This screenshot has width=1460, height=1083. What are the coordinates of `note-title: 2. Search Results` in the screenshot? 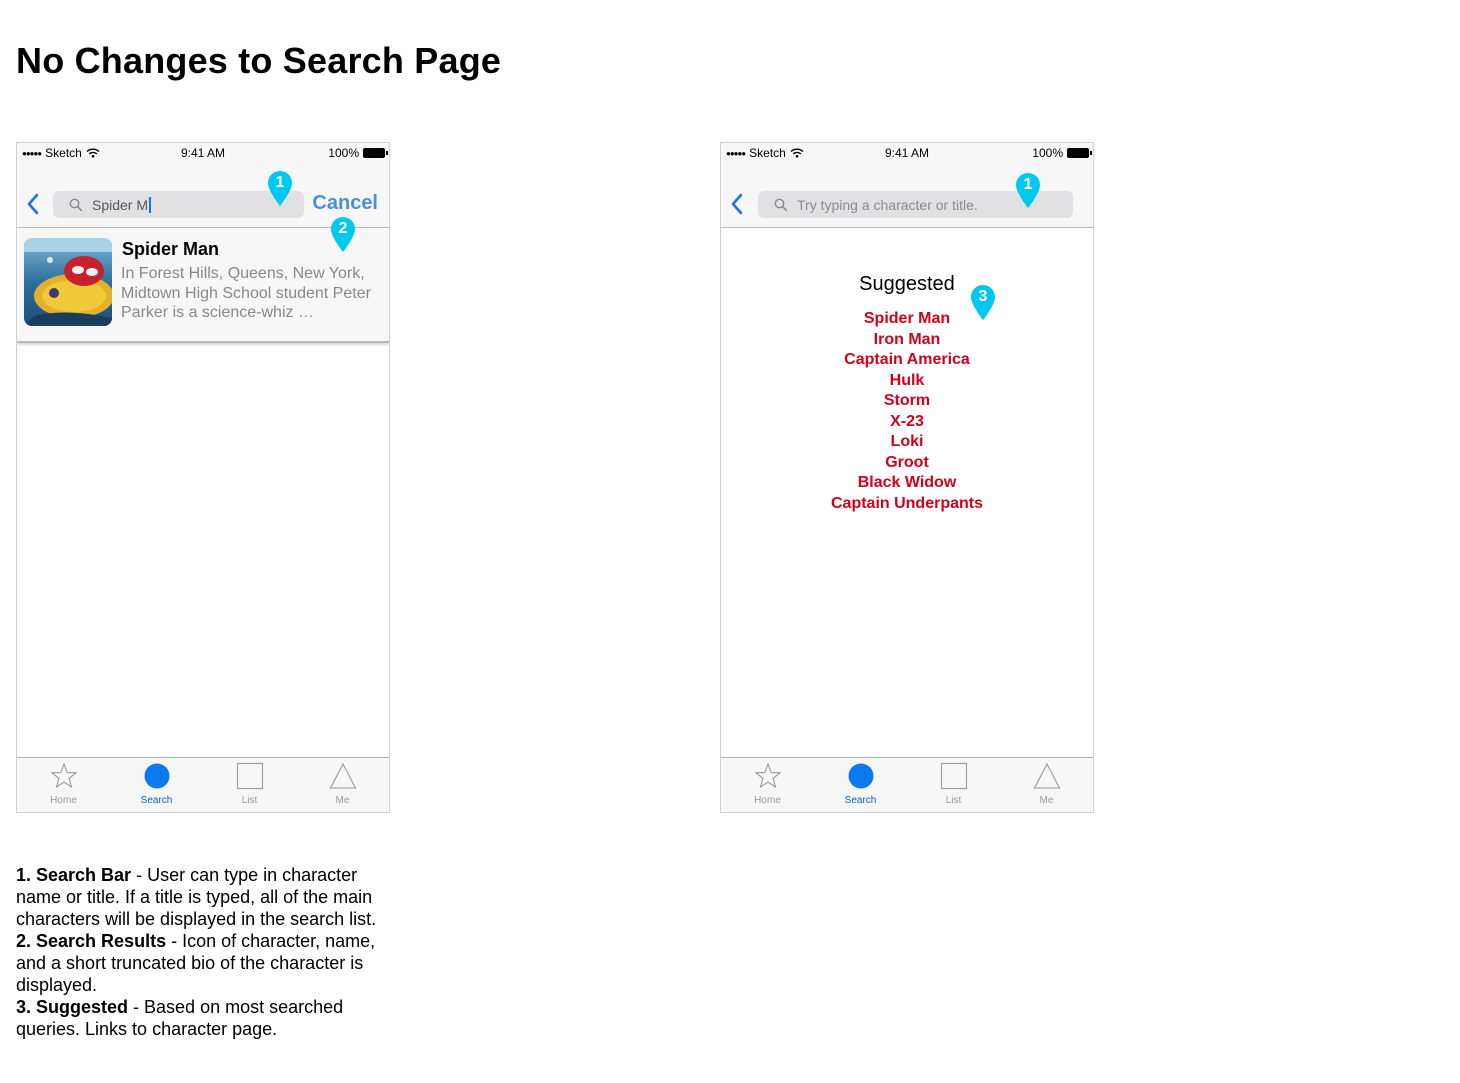 It's located at (91, 941).